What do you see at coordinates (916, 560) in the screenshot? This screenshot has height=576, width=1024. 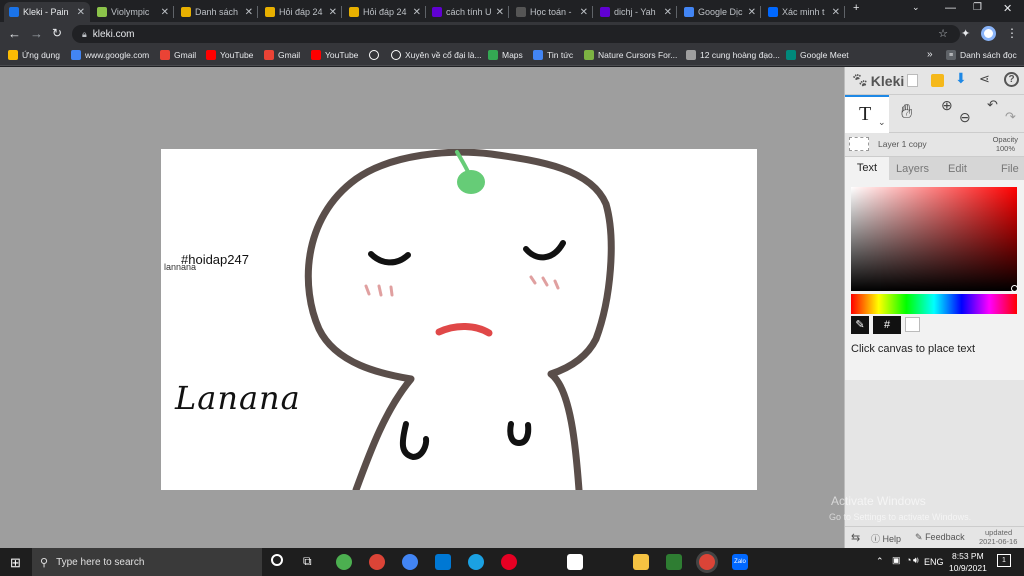 I see `tray-volume-icon: 🔊︎` at bounding box center [916, 560].